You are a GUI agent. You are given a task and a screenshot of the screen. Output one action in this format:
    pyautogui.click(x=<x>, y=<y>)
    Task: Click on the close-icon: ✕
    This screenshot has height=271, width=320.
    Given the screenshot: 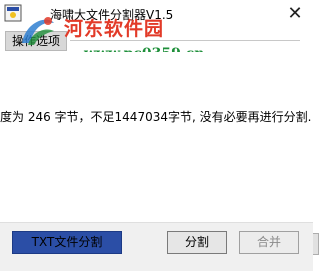 What is the action you would take?
    pyautogui.click(x=295, y=14)
    